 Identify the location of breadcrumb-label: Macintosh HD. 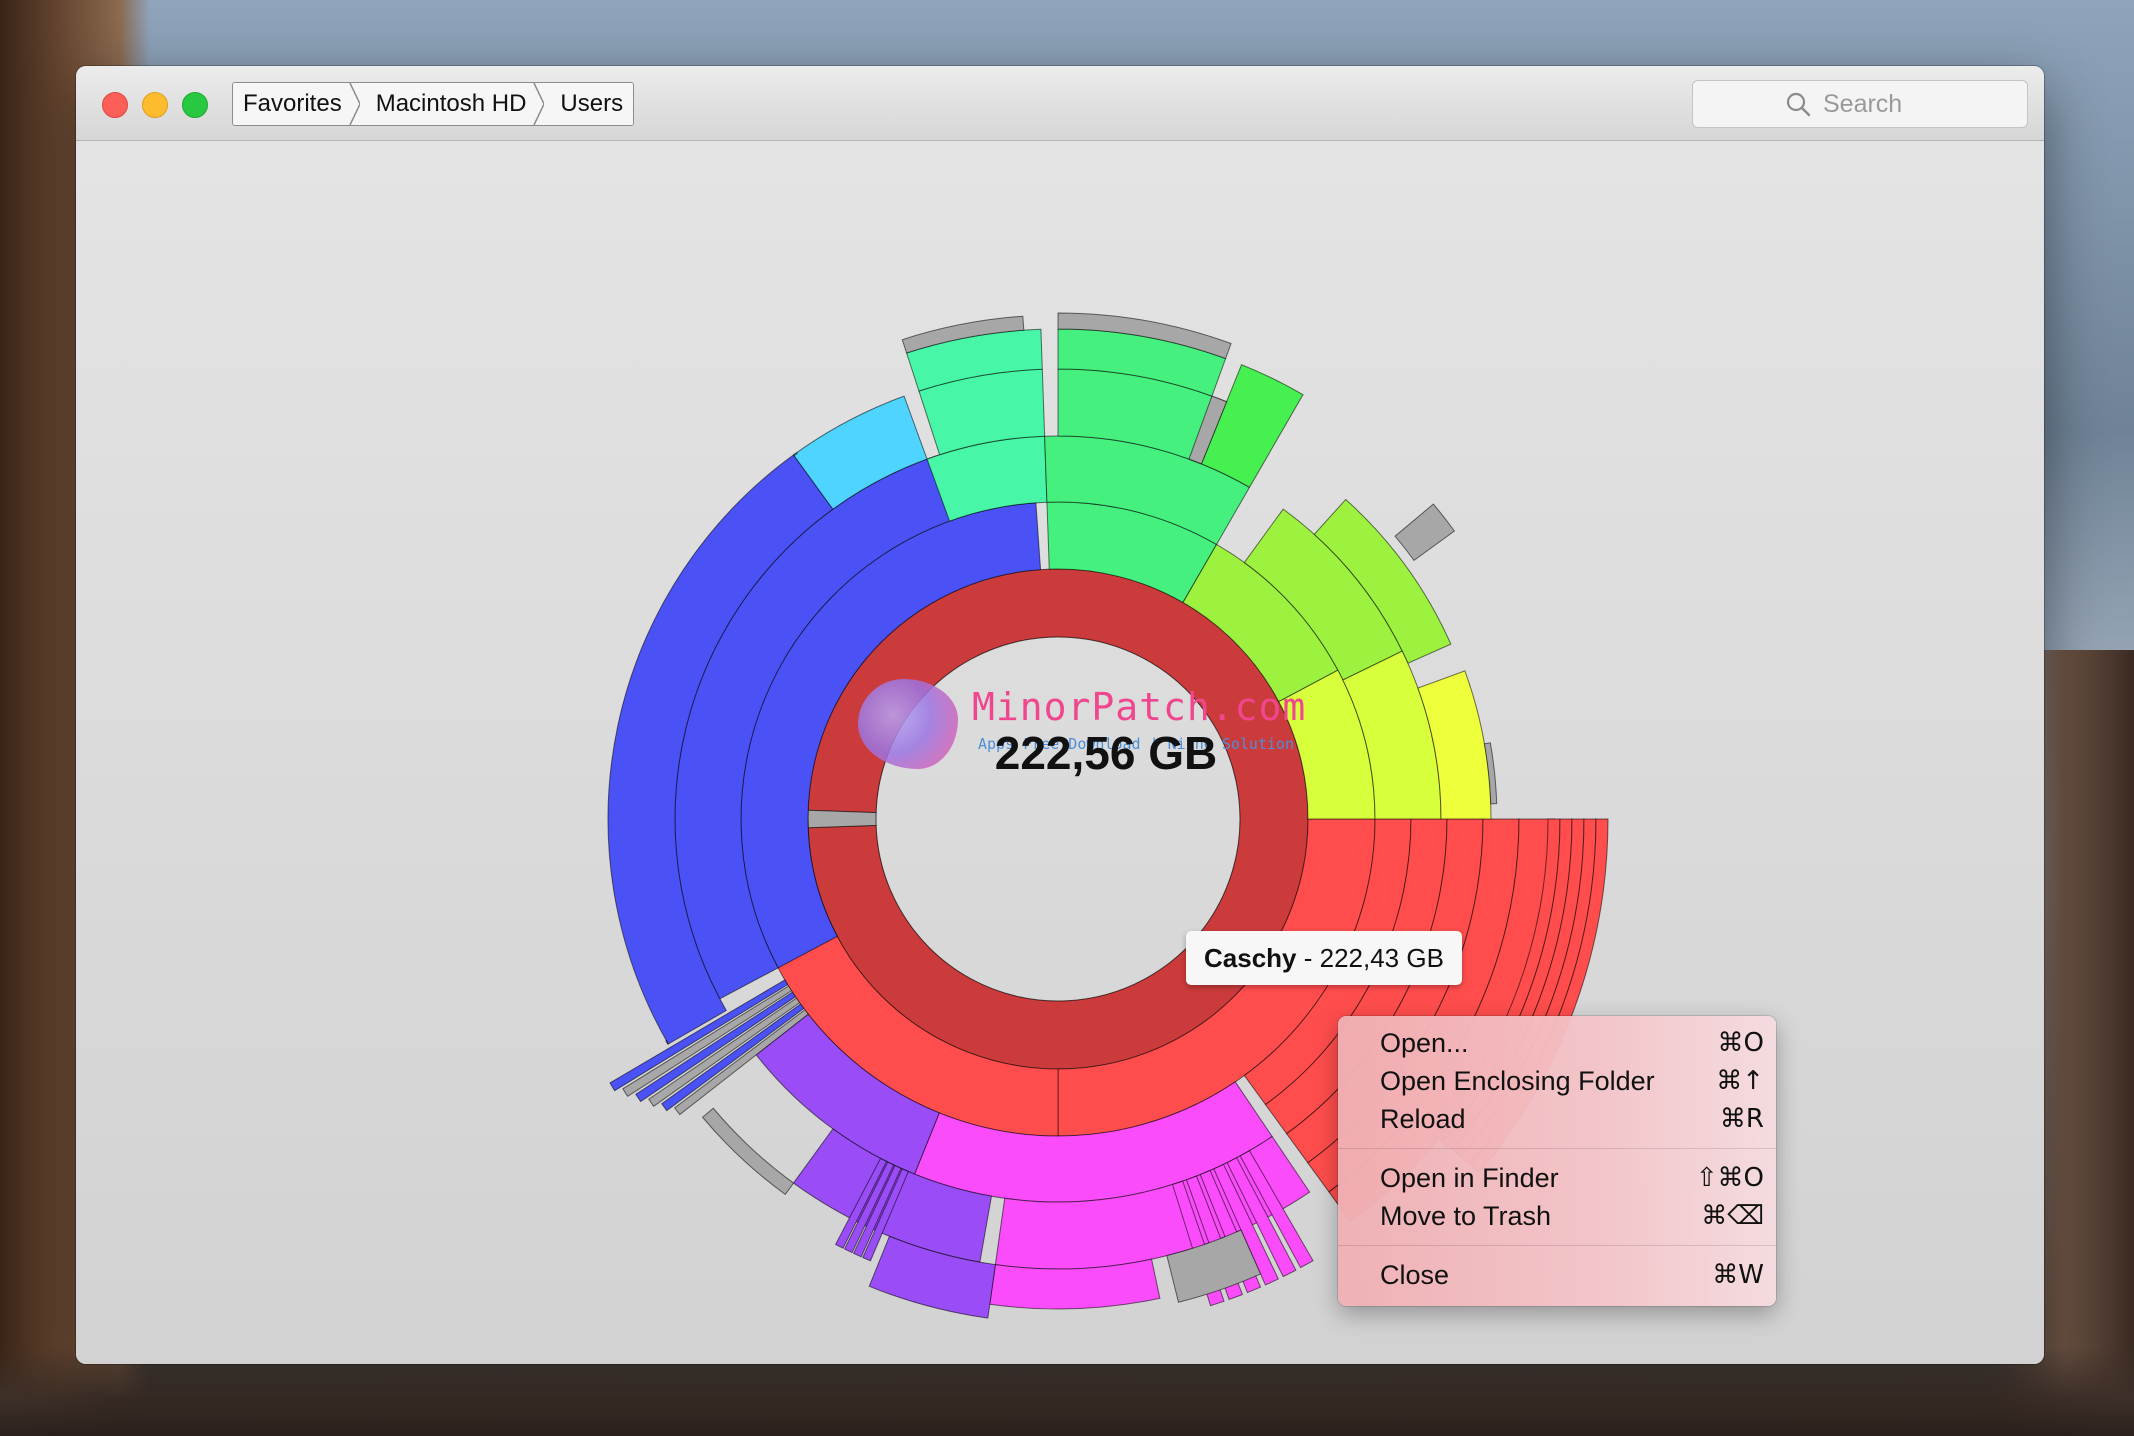
(451, 103).